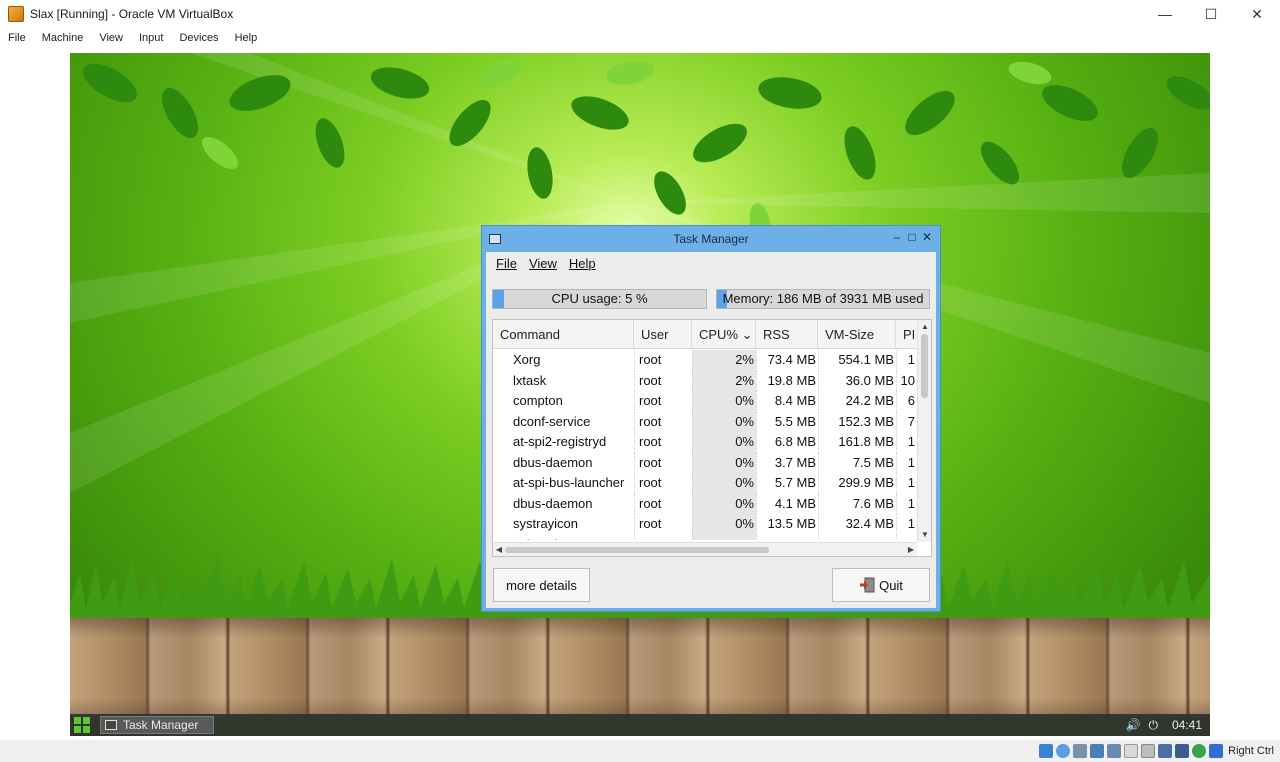  What do you see at coordinates (787, 503) in the screenshot?
I see `cell-rss: 4.1 MB` at bounding box center [787, 503].